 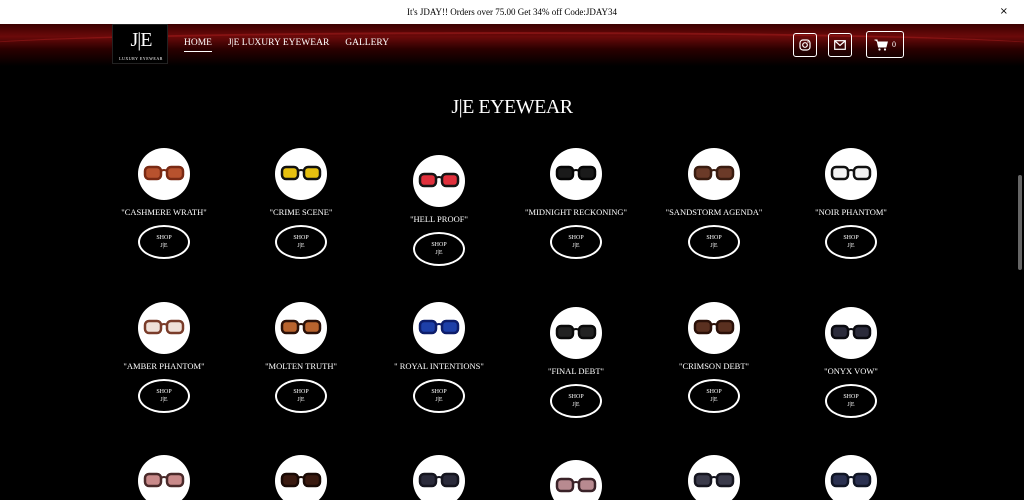 I want to click on cart-count: 0, so click(x=894, y=44).